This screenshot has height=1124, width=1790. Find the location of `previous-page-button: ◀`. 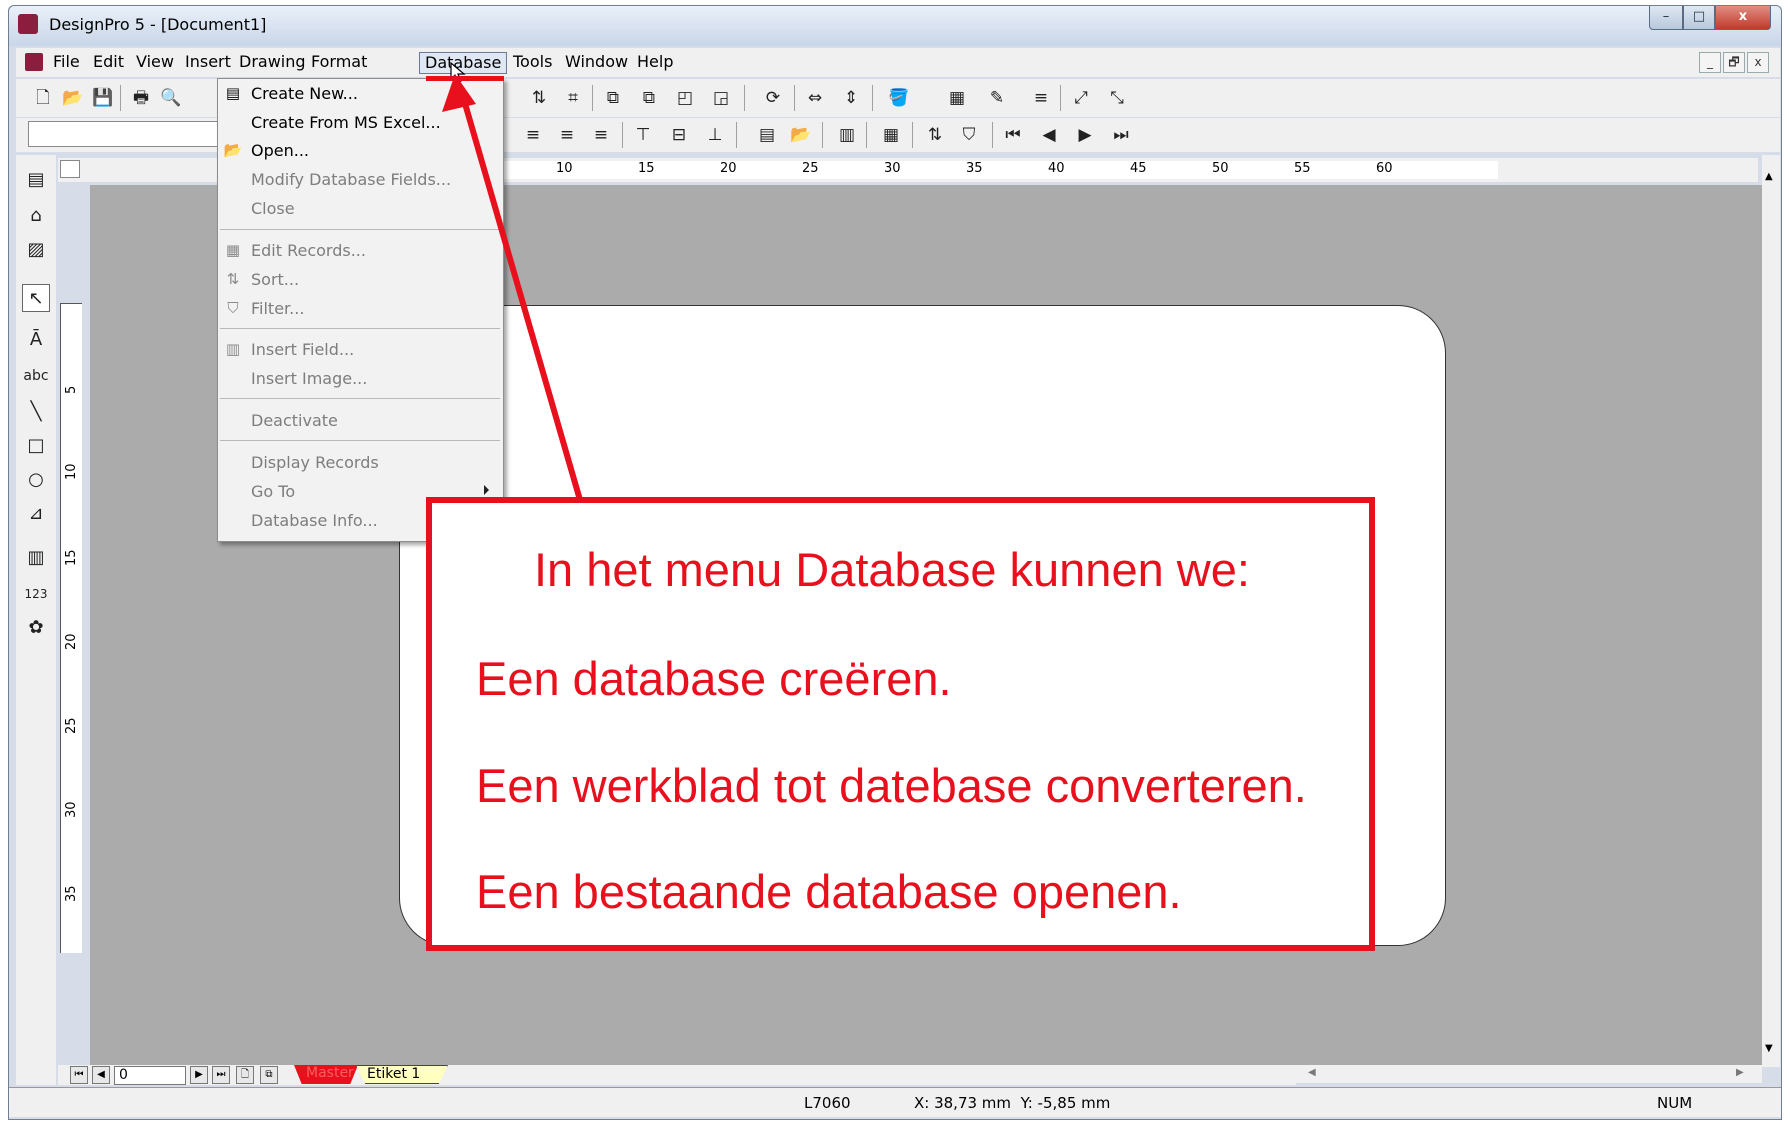

previous-page-button: ◀ is located at coordinates (101, 1075).